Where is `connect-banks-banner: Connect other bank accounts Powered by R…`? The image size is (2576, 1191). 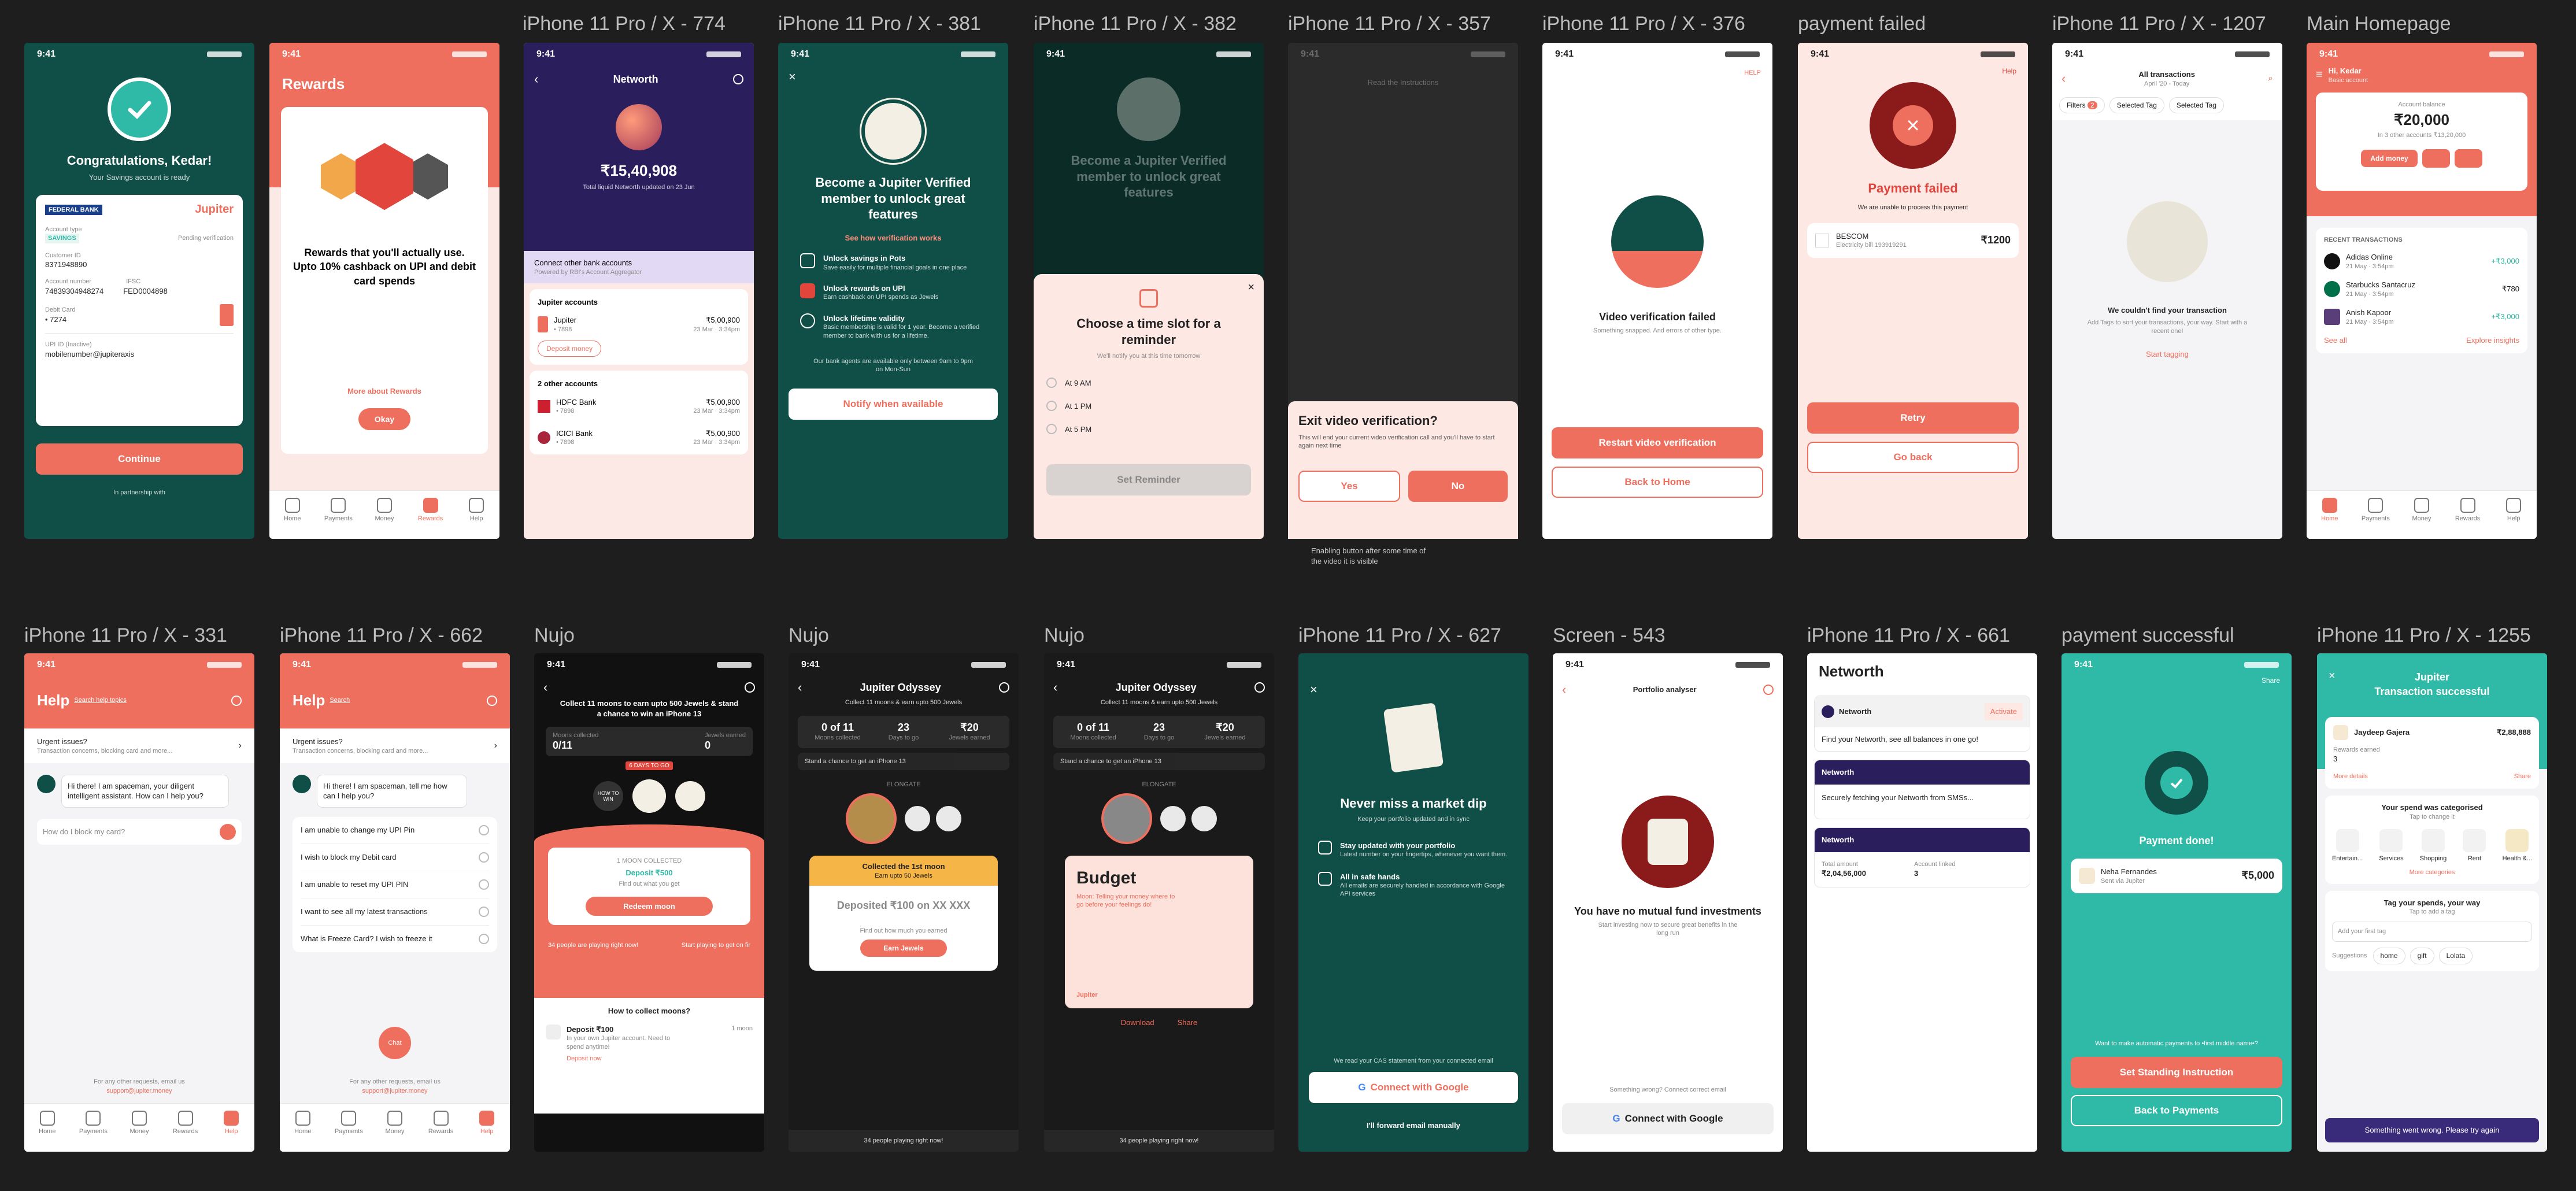
connect-banks-banner: Connect other bank accounts Powered by R… is located at coordinates (639, 267).